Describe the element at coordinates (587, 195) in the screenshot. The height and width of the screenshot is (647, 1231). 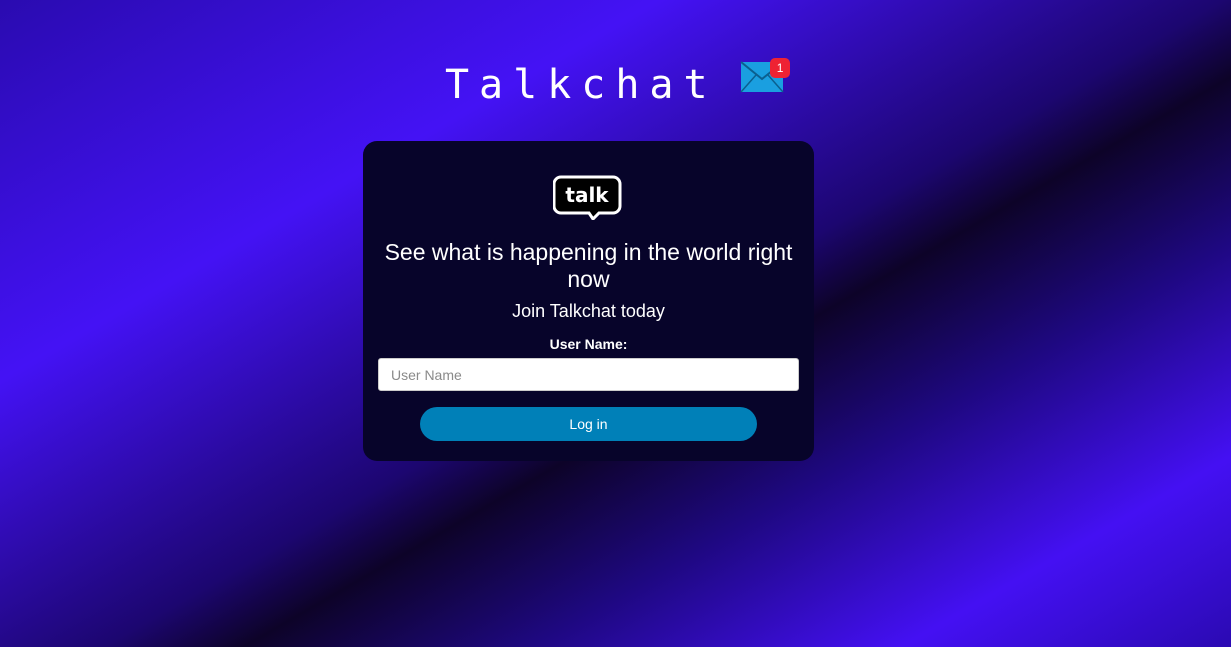
I see `logo-text: talk` at that location.